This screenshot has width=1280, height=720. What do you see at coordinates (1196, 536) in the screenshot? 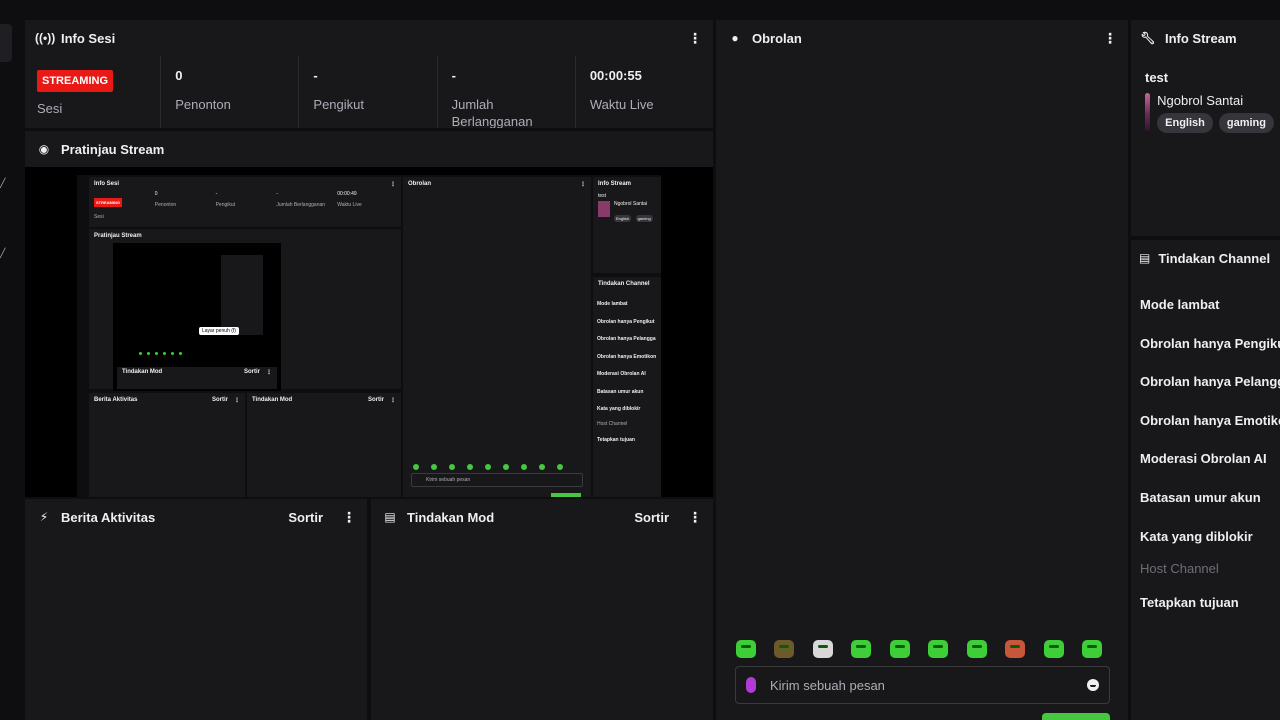
I see `action-blocked-words: Kata yang diblokir` at bounding box center [1196, 536].